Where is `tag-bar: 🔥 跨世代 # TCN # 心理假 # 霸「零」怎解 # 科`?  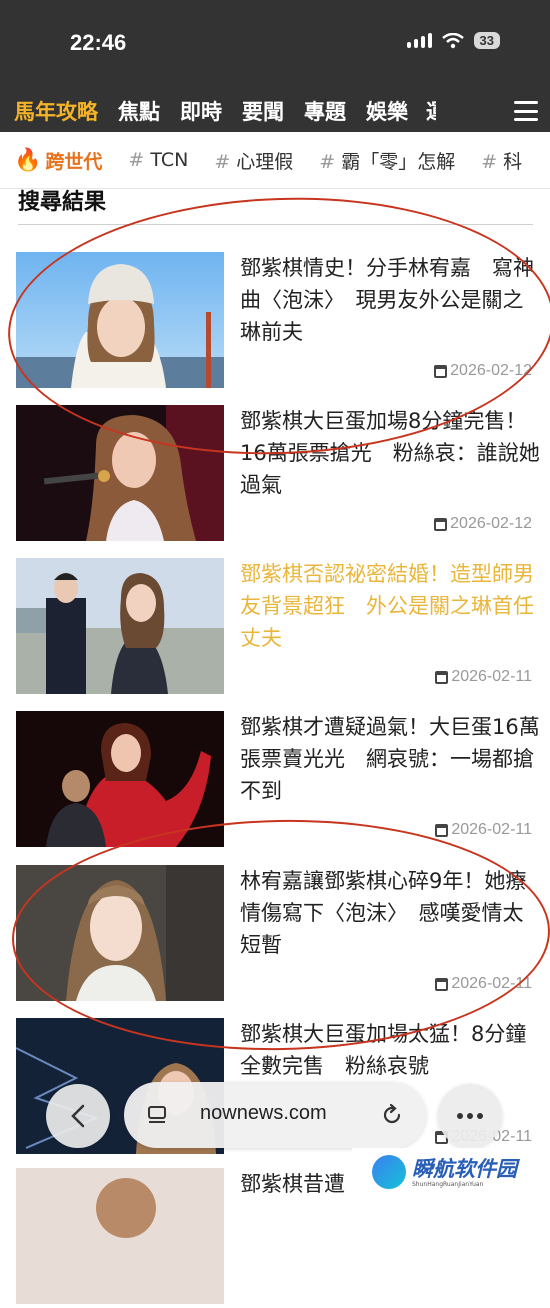 tag-bar: 🔥 跨世代 # TCN # 心理假 # 霸「零」怎解 # 科 is located at coordinates (275, 160).